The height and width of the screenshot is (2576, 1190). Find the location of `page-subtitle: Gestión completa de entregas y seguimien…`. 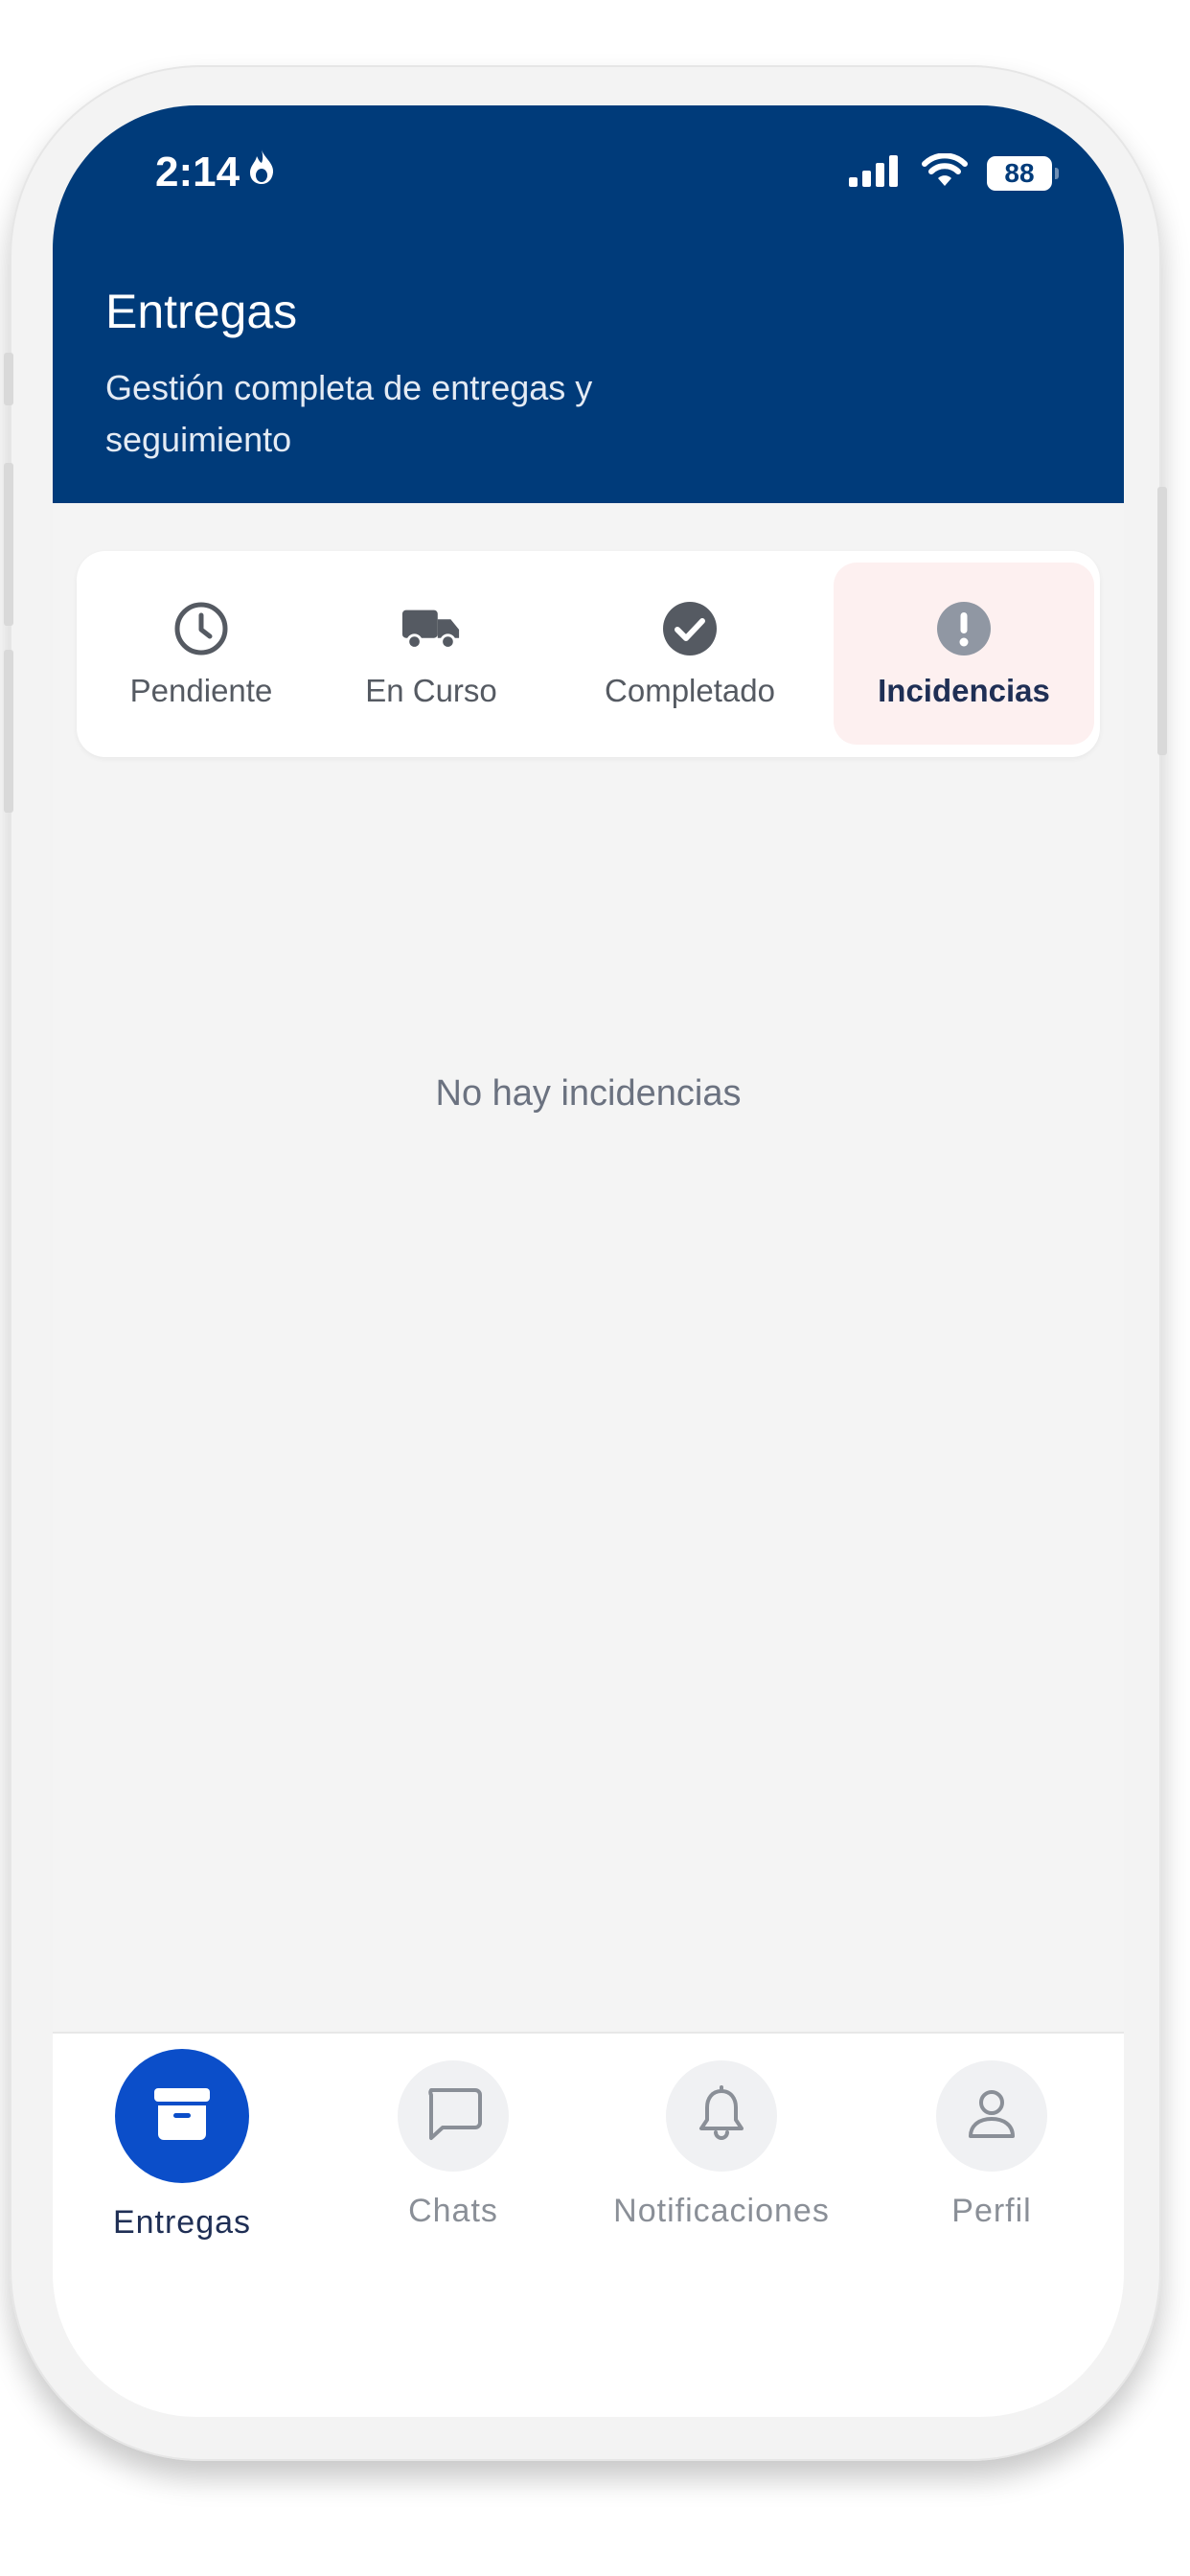

page-subtitle: Gestión completa de entregas y seguimien… is located at coordinates (349, 413).